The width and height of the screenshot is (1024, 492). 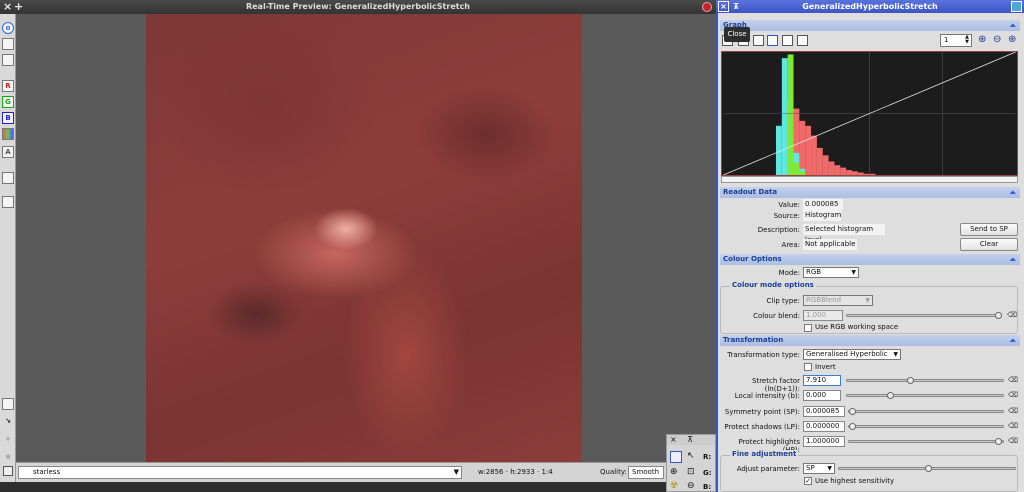 I want to click on section-transformation: Transformation ⏶, so click(x=870, y=340).